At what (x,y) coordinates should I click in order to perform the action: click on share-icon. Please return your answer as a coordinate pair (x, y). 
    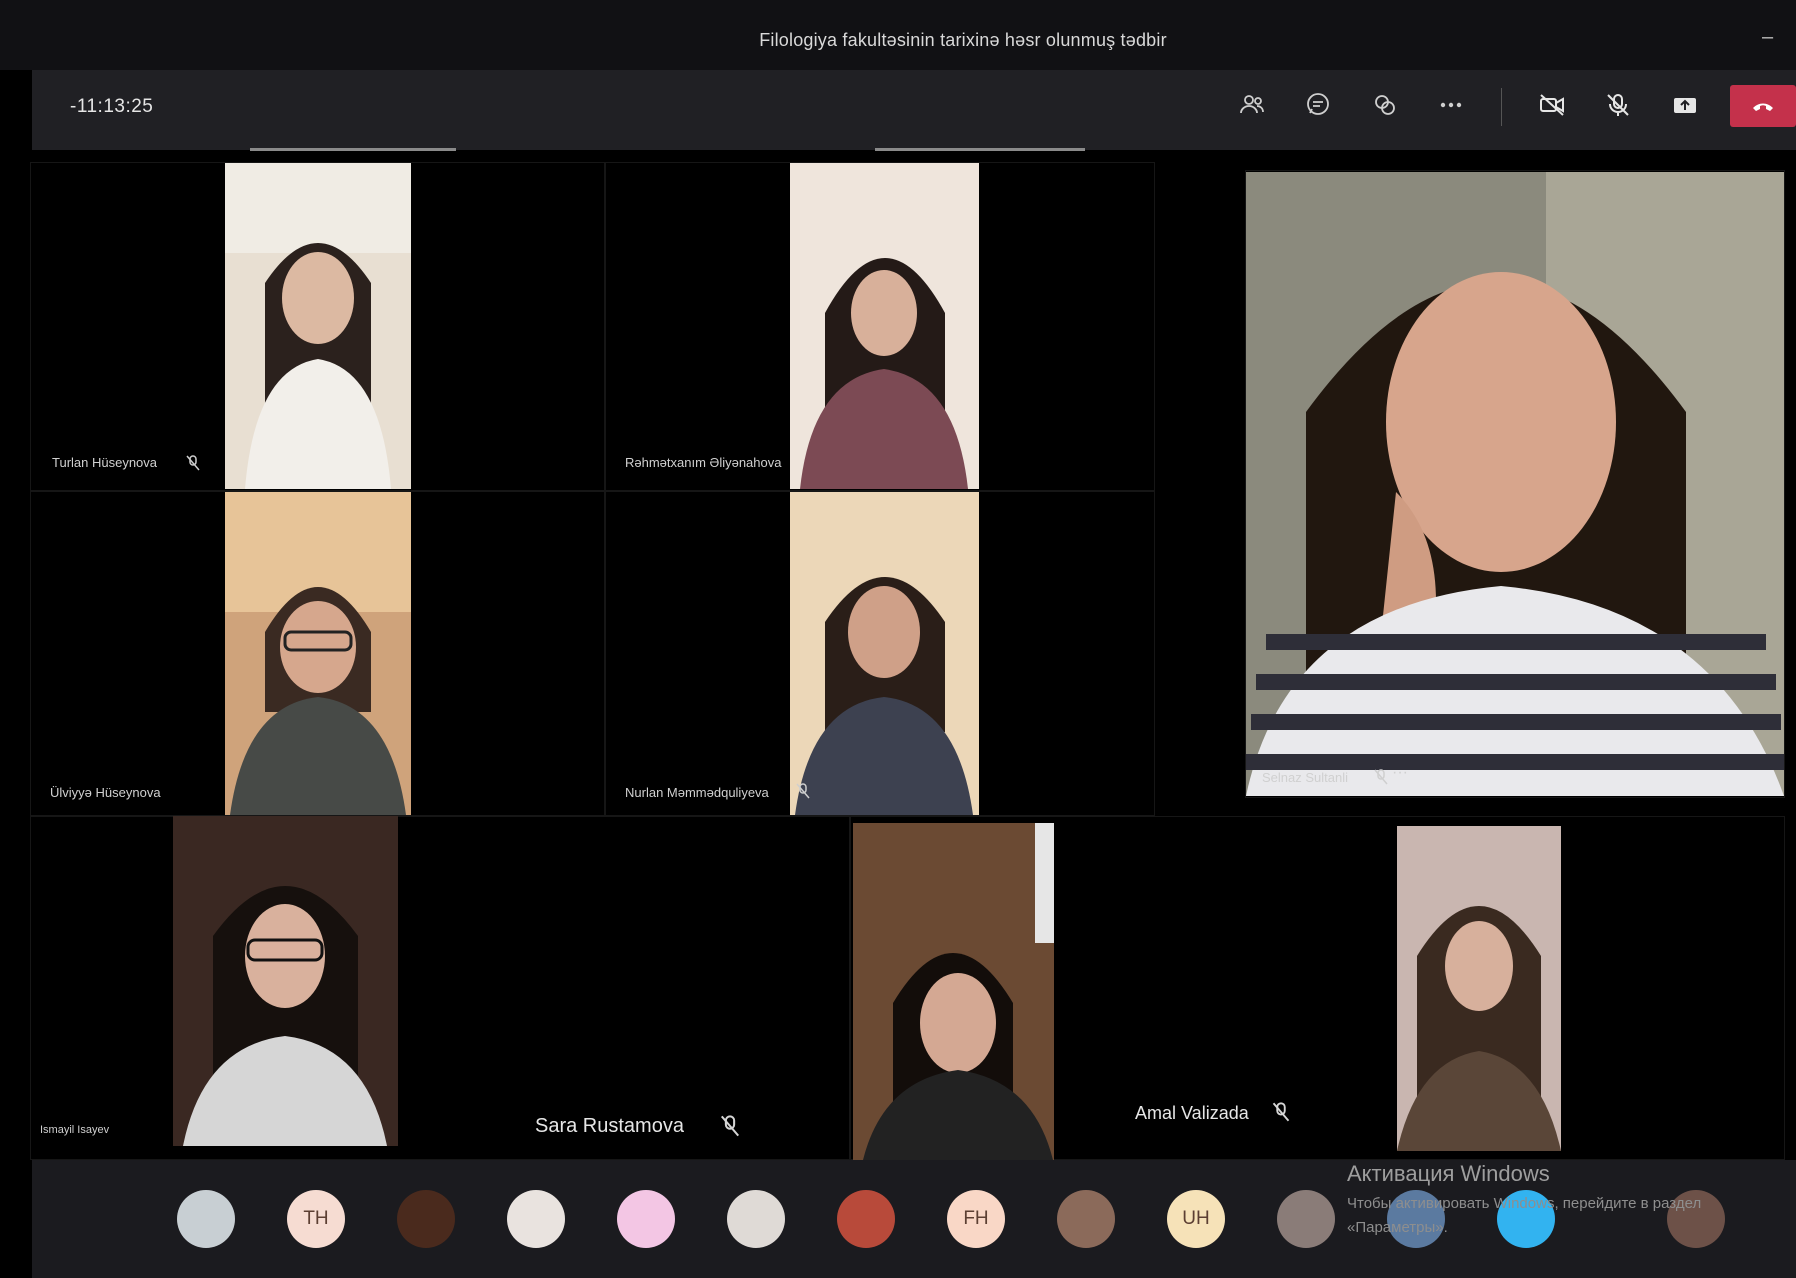
    Looking at the image, I should click on (1685, 105).